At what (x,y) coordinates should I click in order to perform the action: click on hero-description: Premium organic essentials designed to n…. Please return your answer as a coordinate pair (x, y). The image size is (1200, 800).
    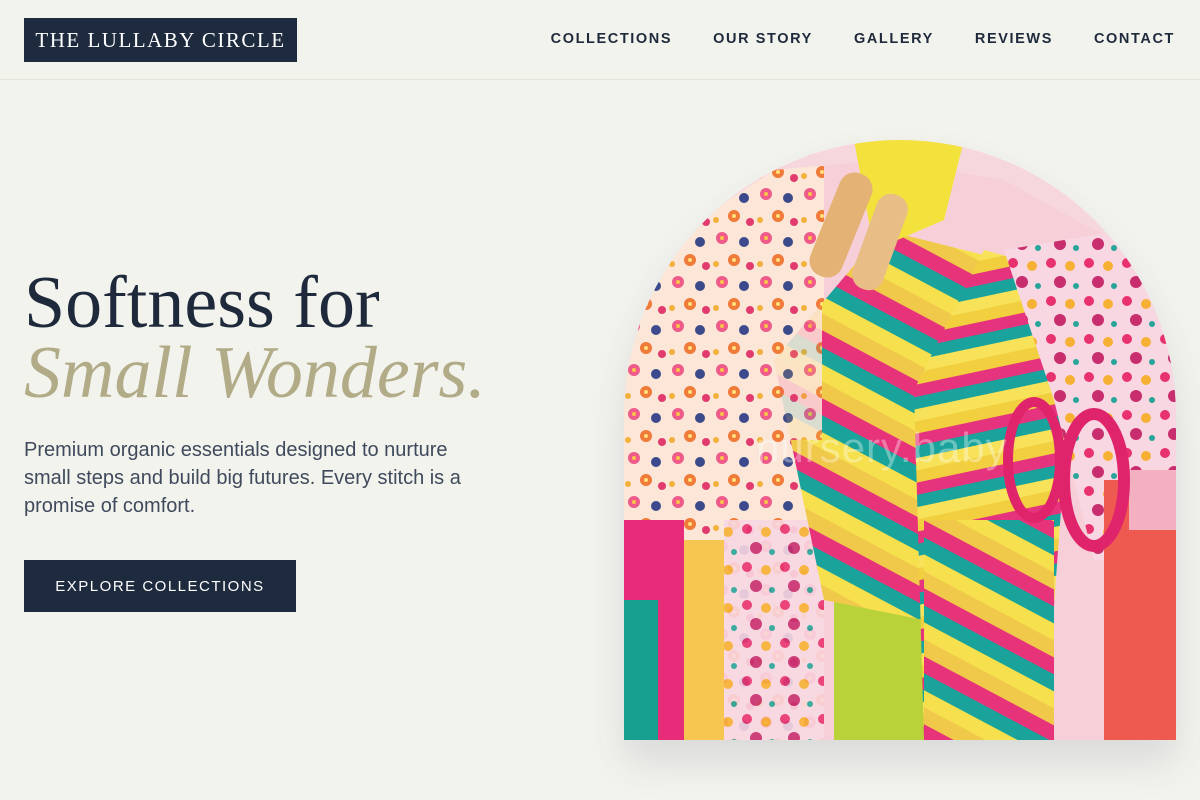
    Looking at the image, I should click on (242, 478).